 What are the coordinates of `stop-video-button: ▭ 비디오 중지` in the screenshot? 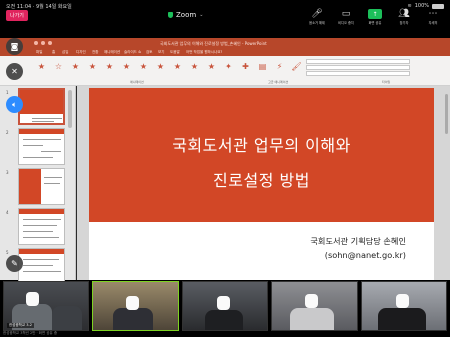 It's located at (346, 17).